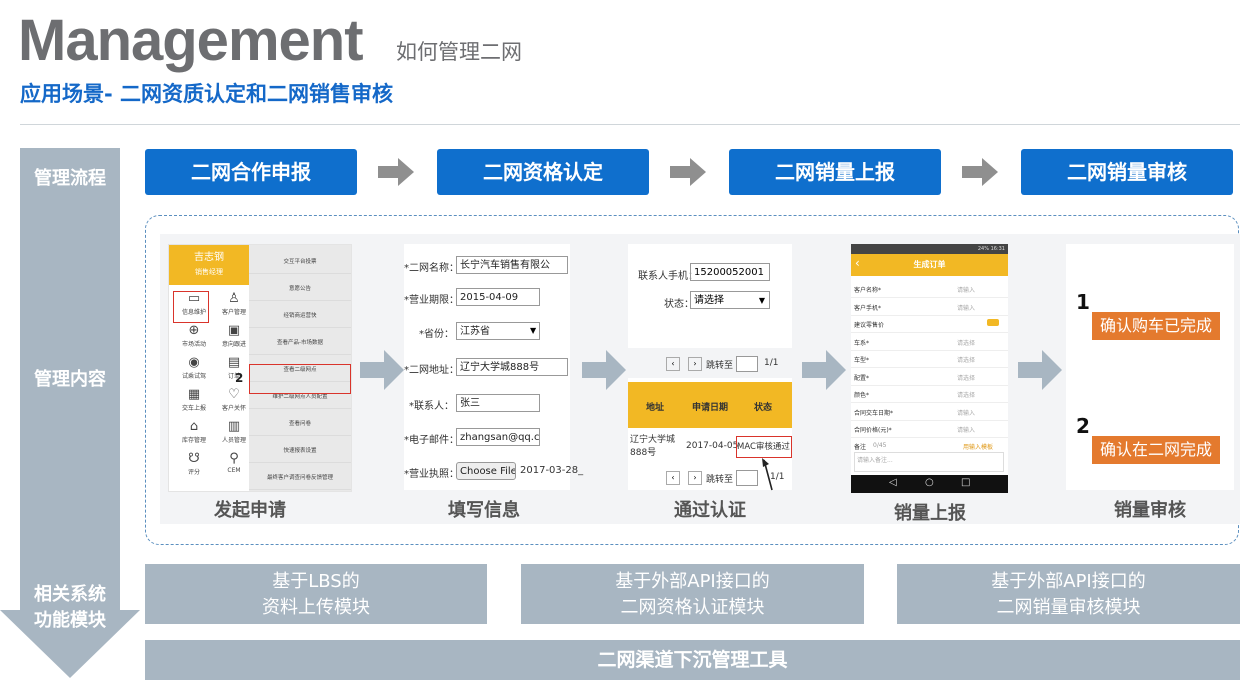  Describe the element at coordinates (234, 298) in the screenshot. I see `user-icon: ♙` at that location.